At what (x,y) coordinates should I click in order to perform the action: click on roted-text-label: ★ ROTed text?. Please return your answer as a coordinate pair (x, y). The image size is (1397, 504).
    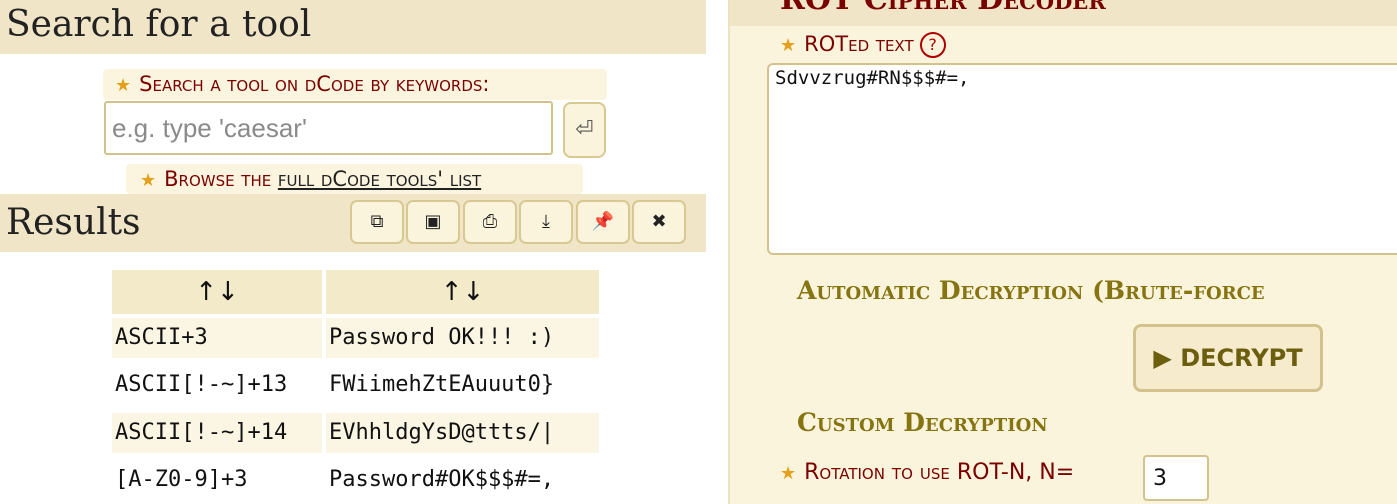
    Looking at the image, I should click on (863, 45).